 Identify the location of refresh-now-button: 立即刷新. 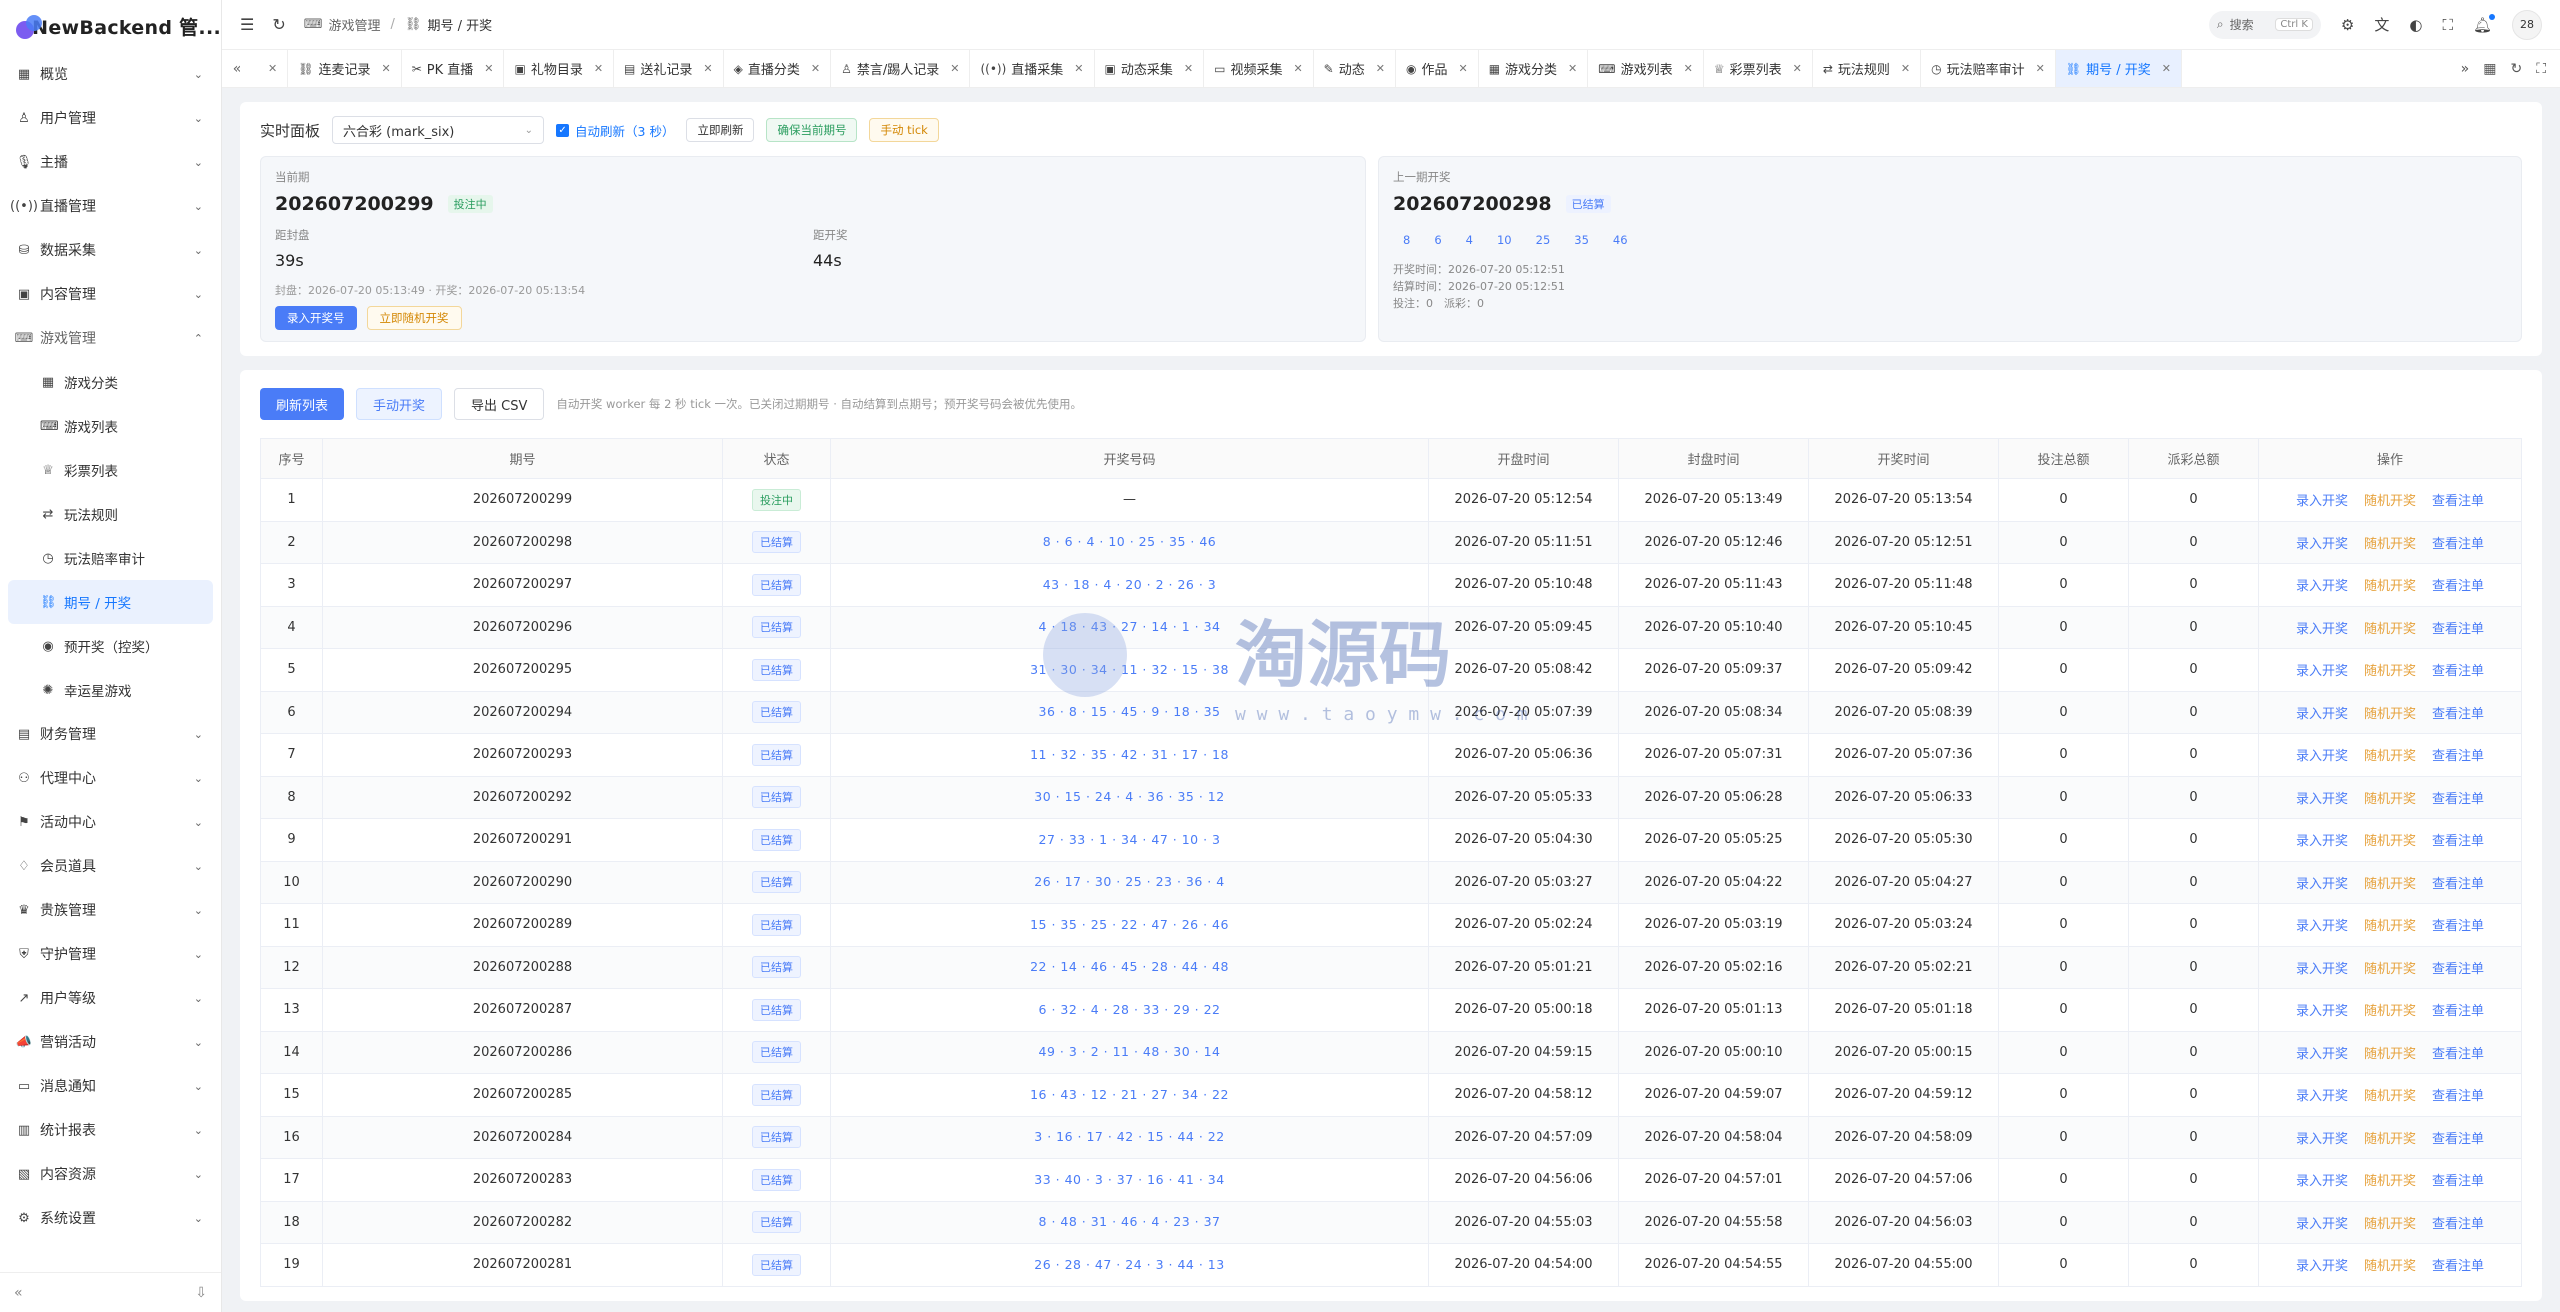
(720, 130).